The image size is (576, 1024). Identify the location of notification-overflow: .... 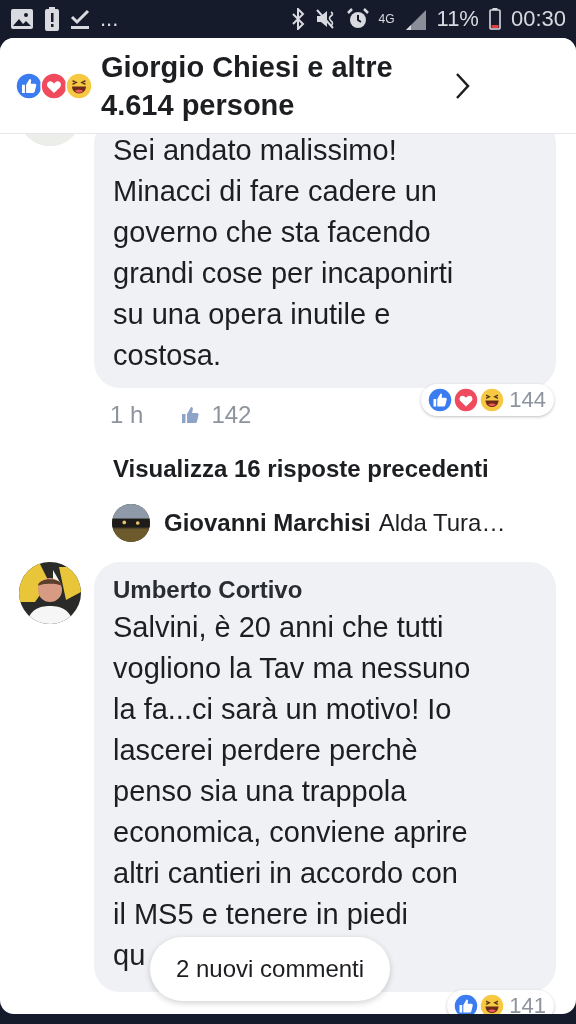
(109, 19).